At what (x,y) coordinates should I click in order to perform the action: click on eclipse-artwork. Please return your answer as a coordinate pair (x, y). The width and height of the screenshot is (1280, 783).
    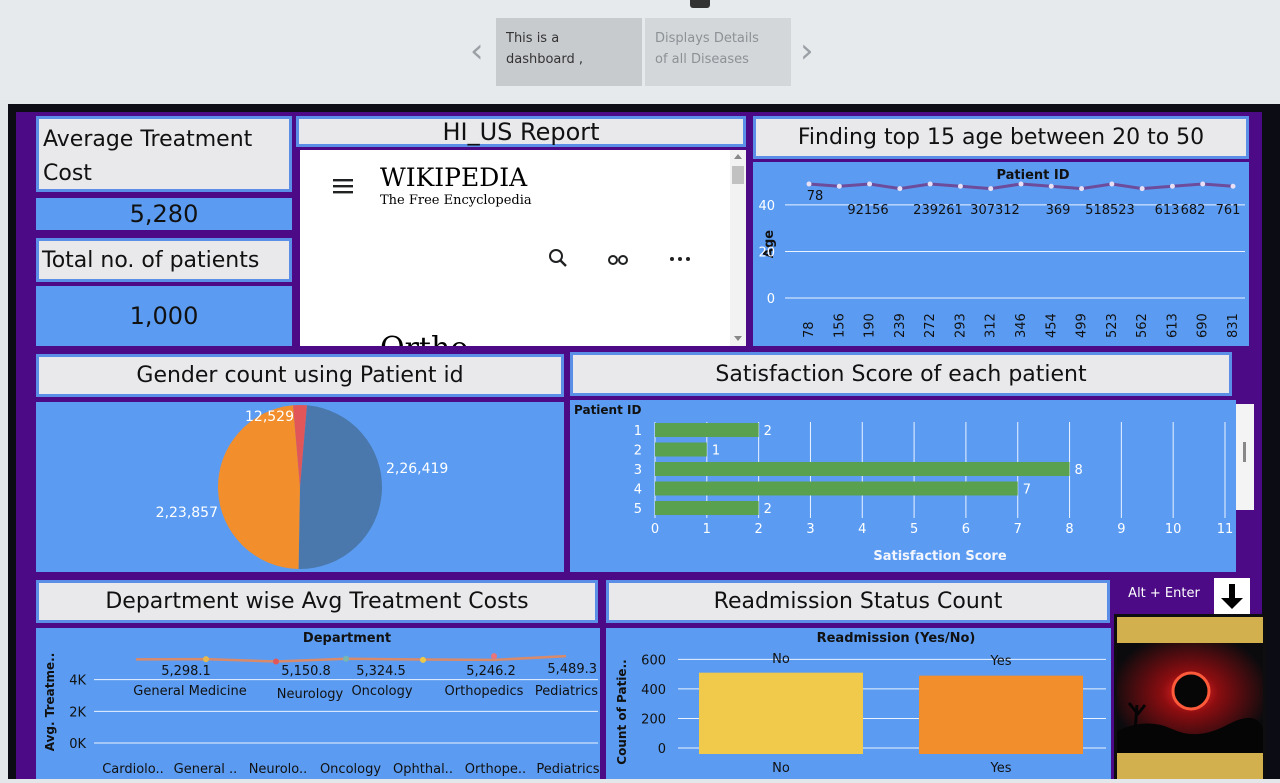
    Looking at the image, I should click on (1190, 698).